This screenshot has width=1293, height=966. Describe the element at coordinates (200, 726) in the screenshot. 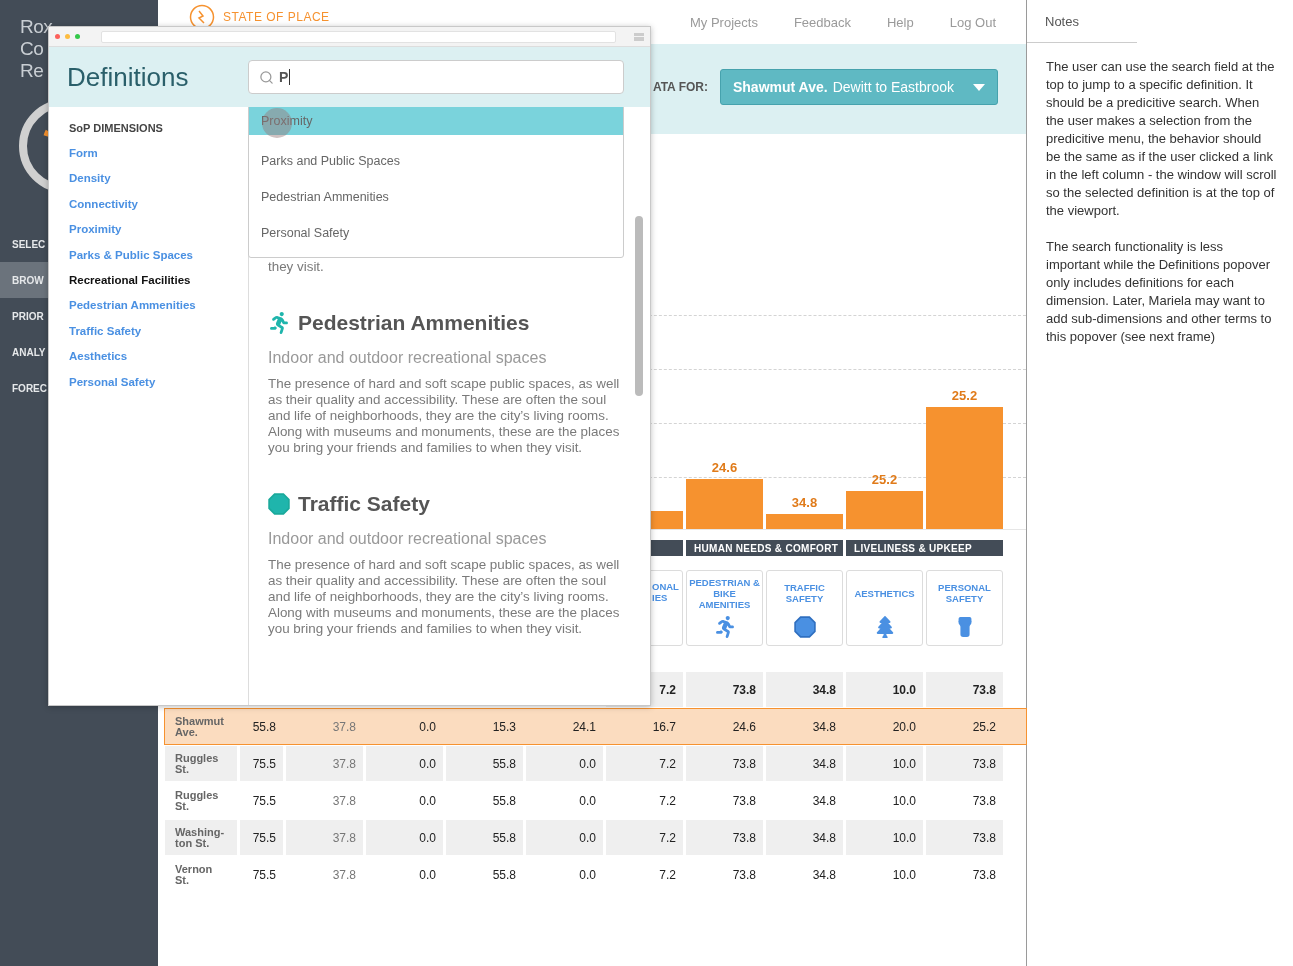

I see `street-name: Shawmut Ave.` at that location.